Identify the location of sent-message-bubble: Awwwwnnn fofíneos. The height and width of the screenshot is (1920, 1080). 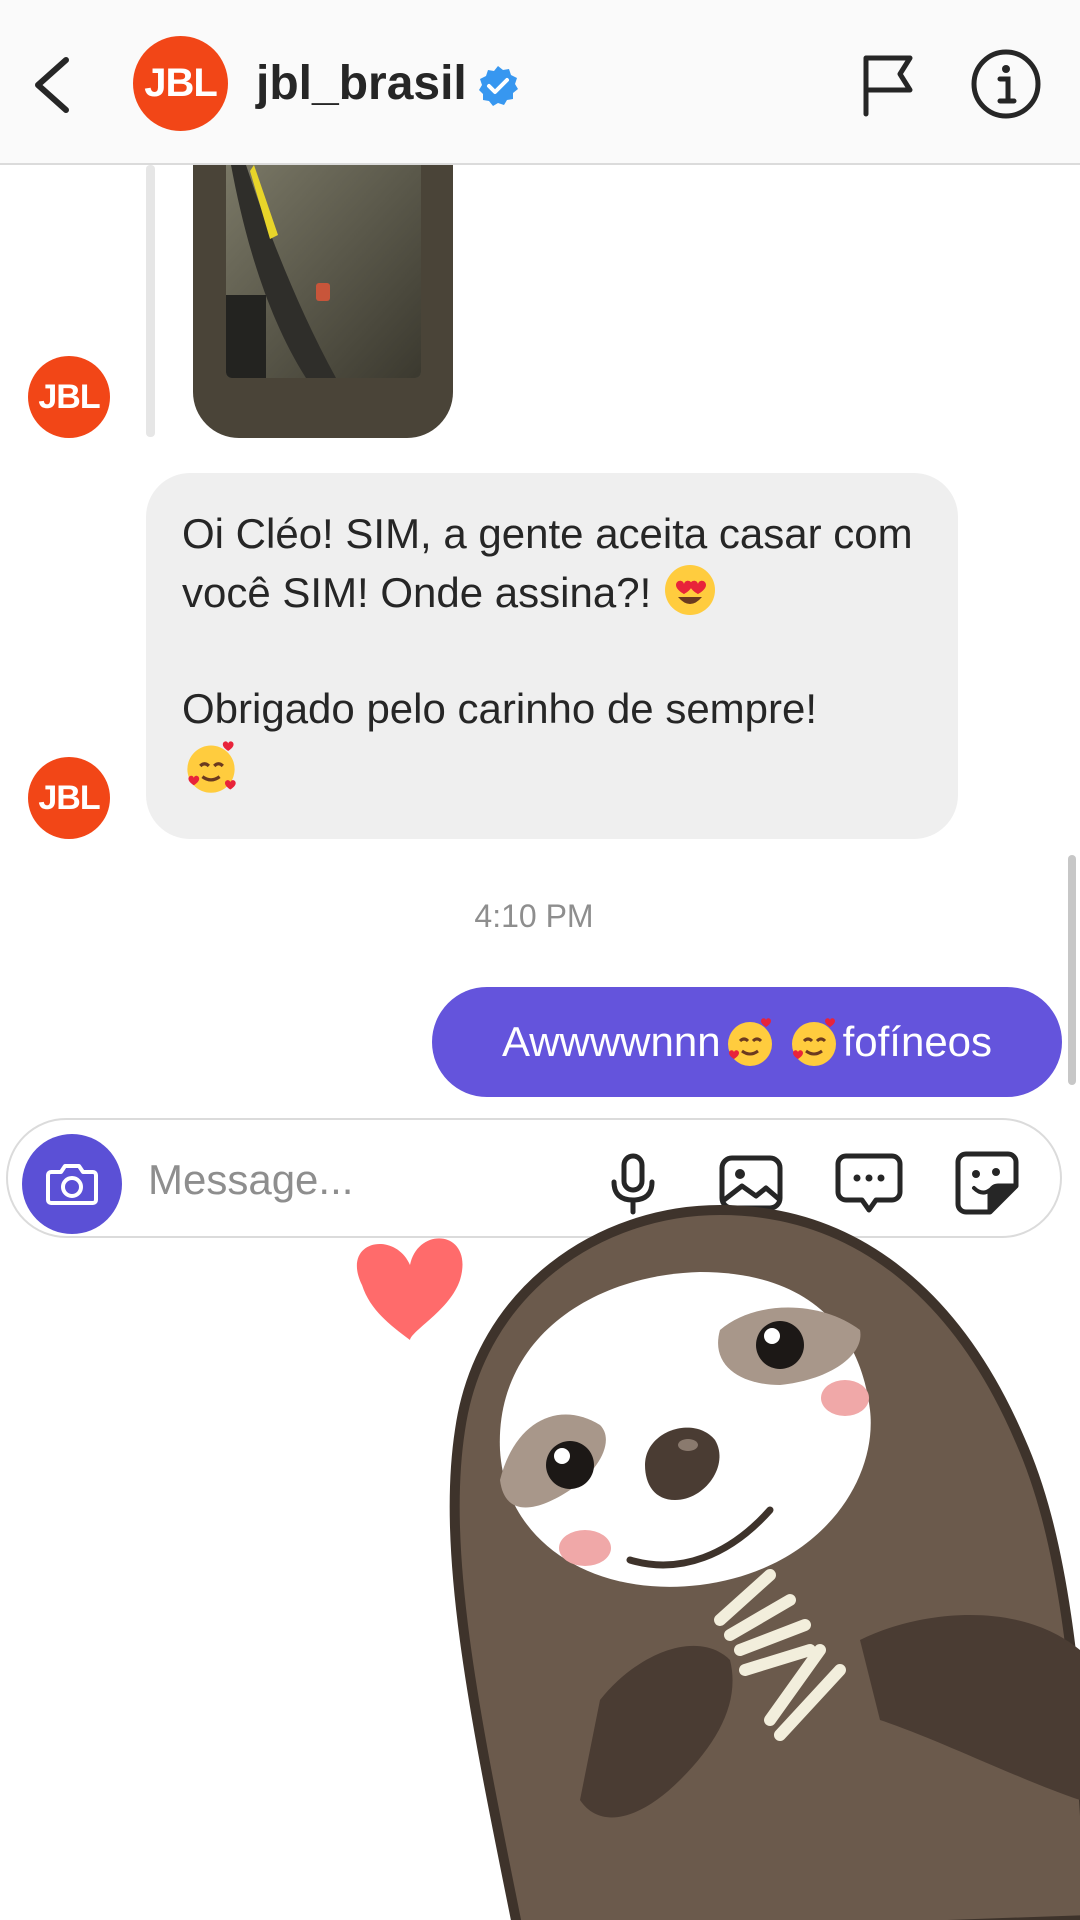
(747, 1042).